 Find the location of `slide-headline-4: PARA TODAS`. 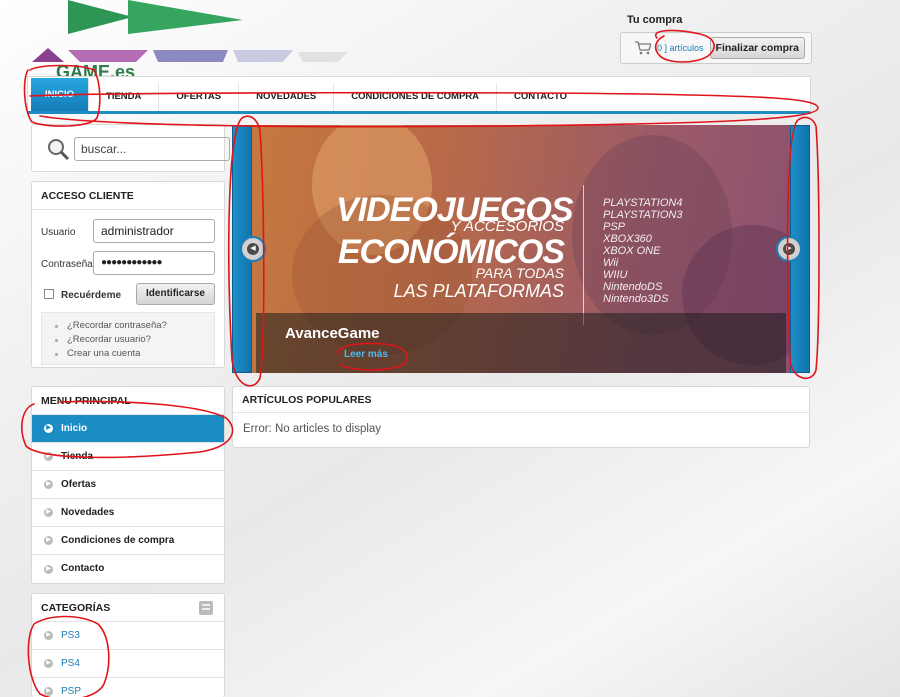

slide-headline-4: PARA TODAS is located at coordinates (519, 273).